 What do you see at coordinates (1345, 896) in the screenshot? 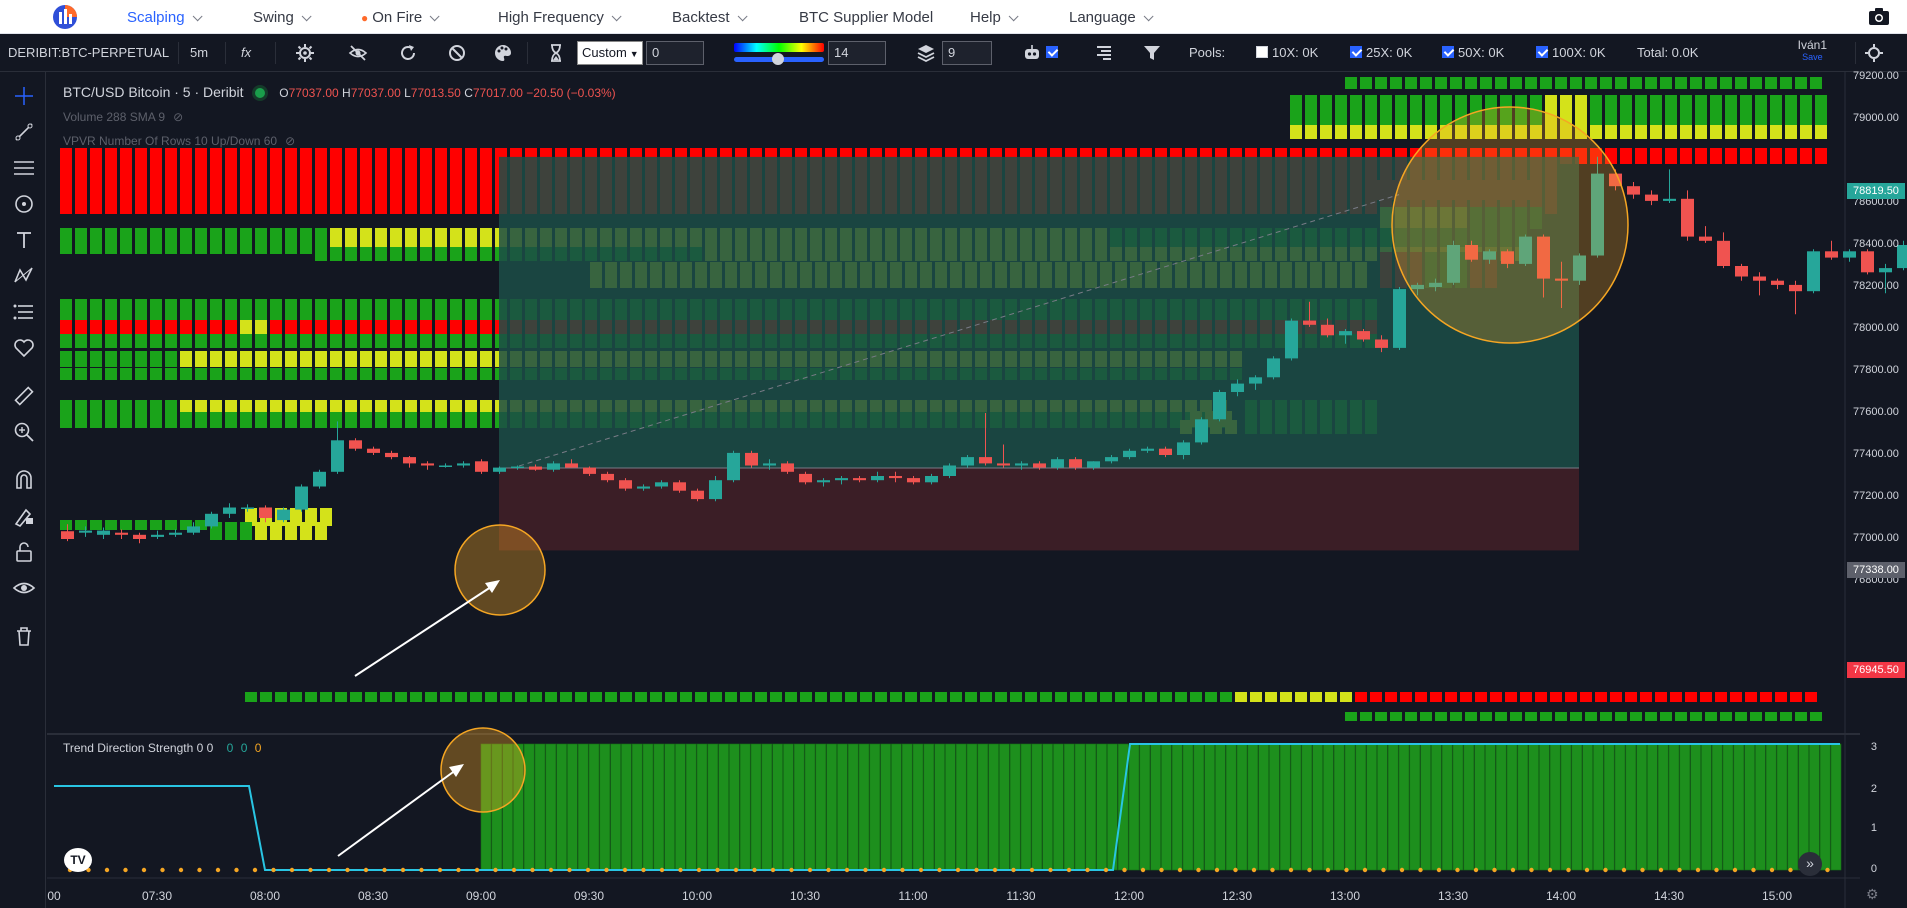
I see `time-axis-label: 13:00` at bounding box center [1345, 896].